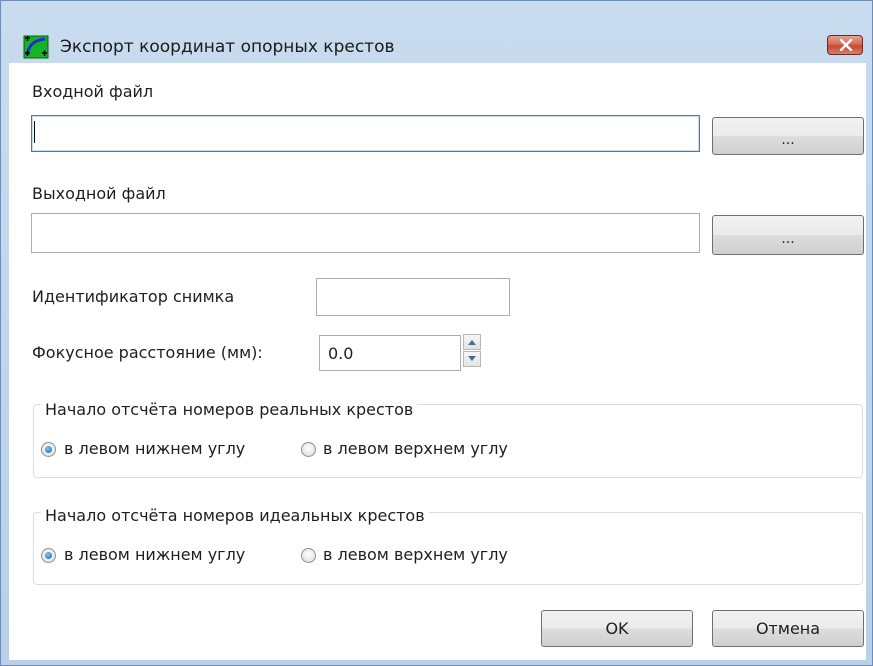 The image size is (873, 666). What do you see at coordinates (308, 449) in the screenshot?
I see `real-crosses-top-left-radio` at bounding box center [308, 449].